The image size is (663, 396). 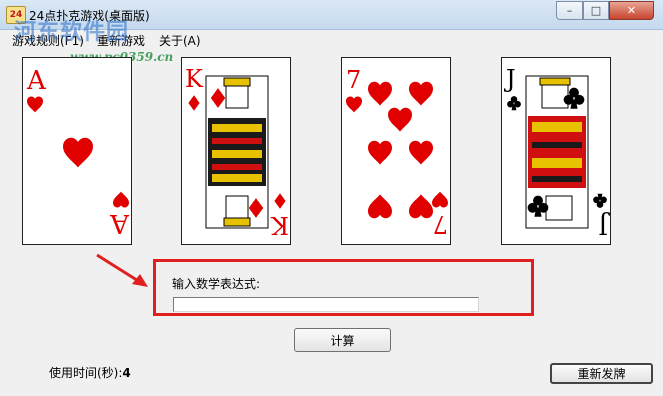 I want to click on menu-about: 关于(A), so click(x=180, y=40).